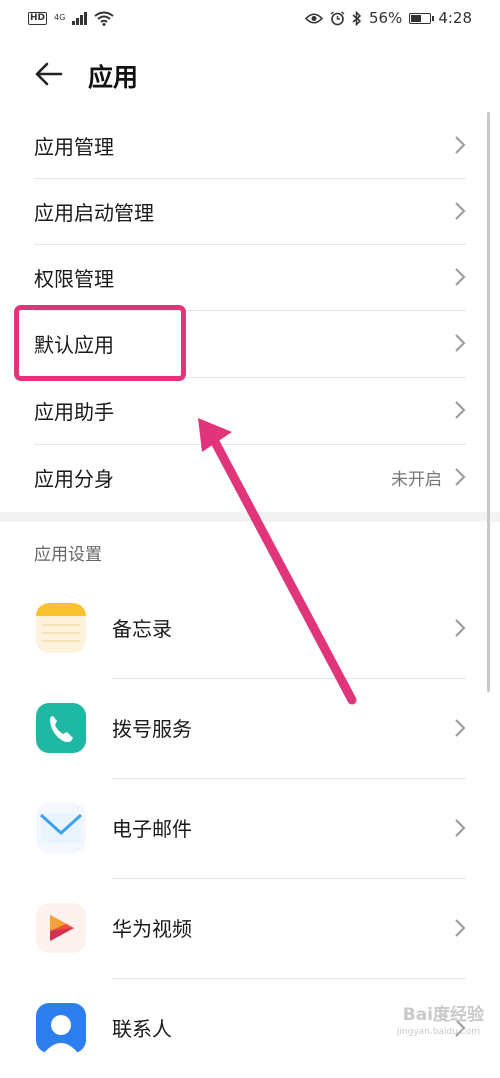 This screenshot has width=500, height=1078. Describe the element at coordinates (250, 211) in the screenshot. I see `menu-item-startup-management: 应用启动管理` at that location.